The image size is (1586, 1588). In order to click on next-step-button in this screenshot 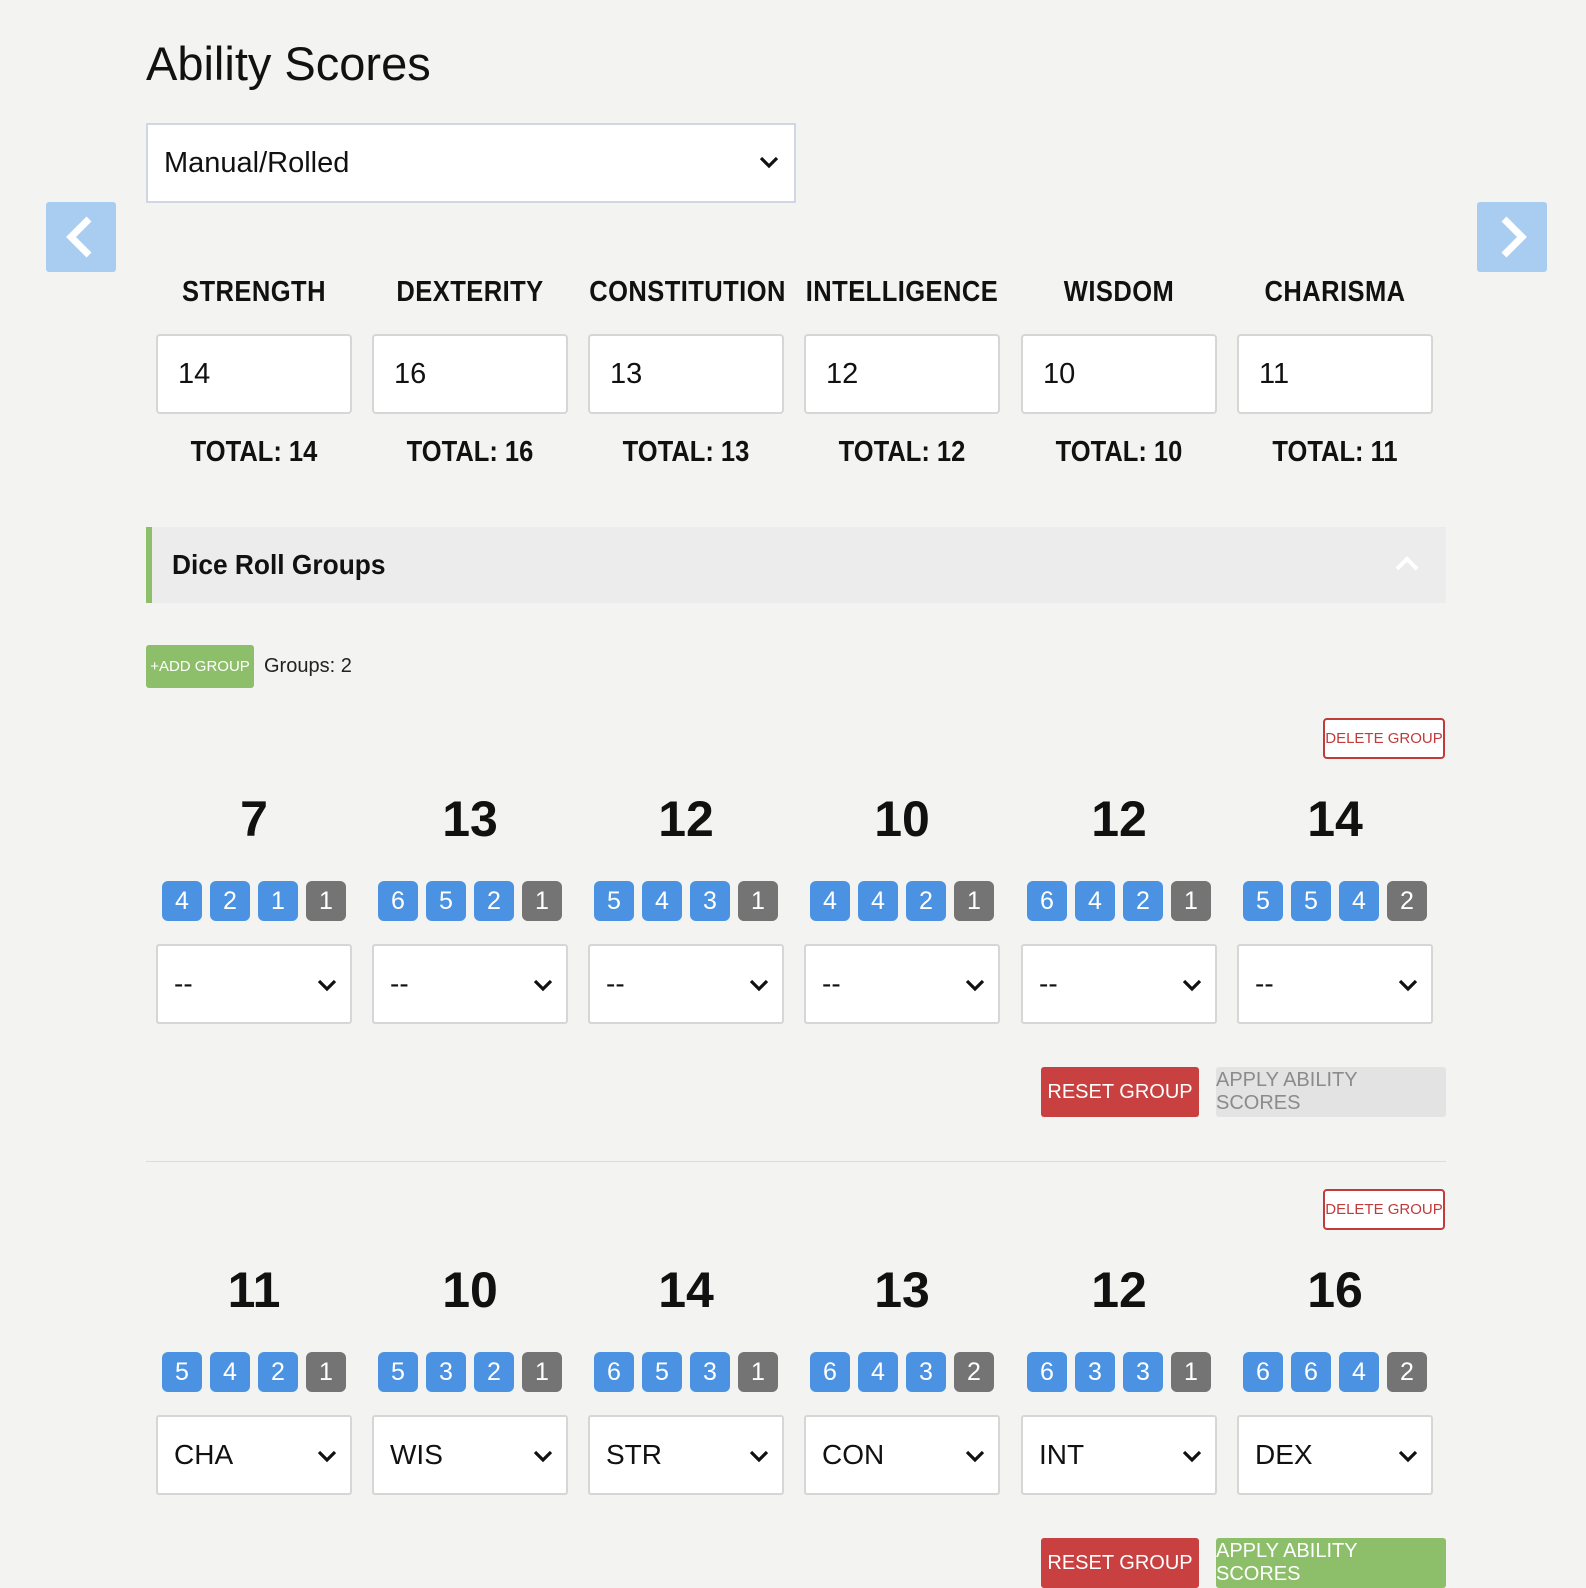, I will do `click(1512, 237)`.